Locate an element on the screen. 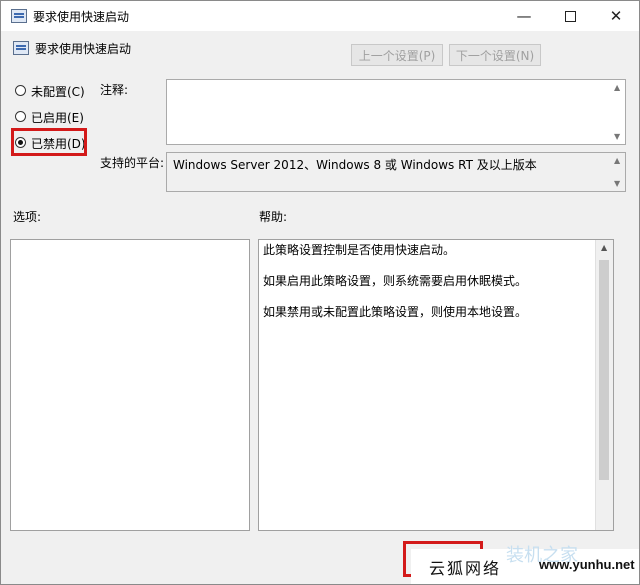  maximize-button is located at coordinates (570, 16).